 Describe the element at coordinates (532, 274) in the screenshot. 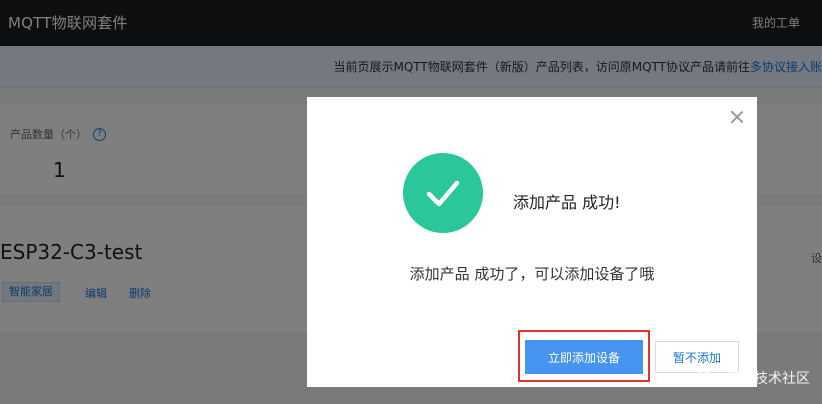

I see `dialog-message: 添加产品 成功了，可以添加设备了哦` at that location.